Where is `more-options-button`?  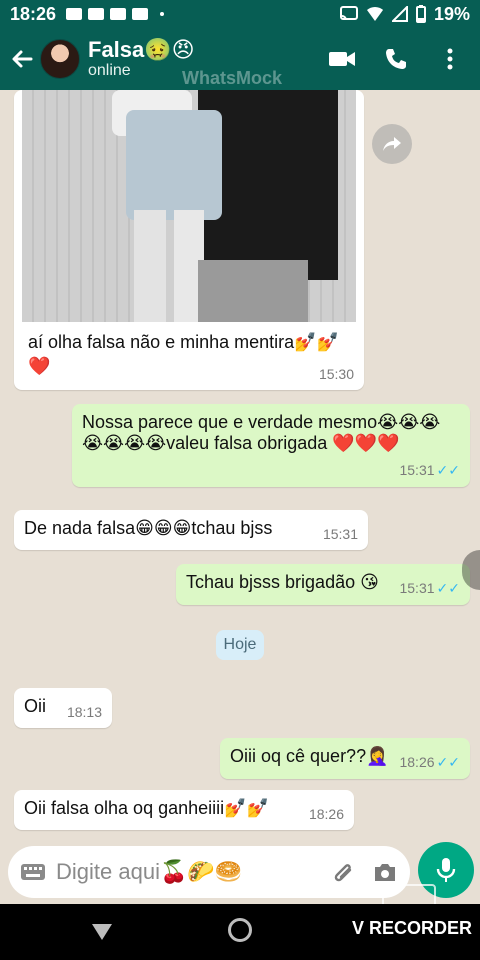 more-options-button is located at coordinates (450, 59).